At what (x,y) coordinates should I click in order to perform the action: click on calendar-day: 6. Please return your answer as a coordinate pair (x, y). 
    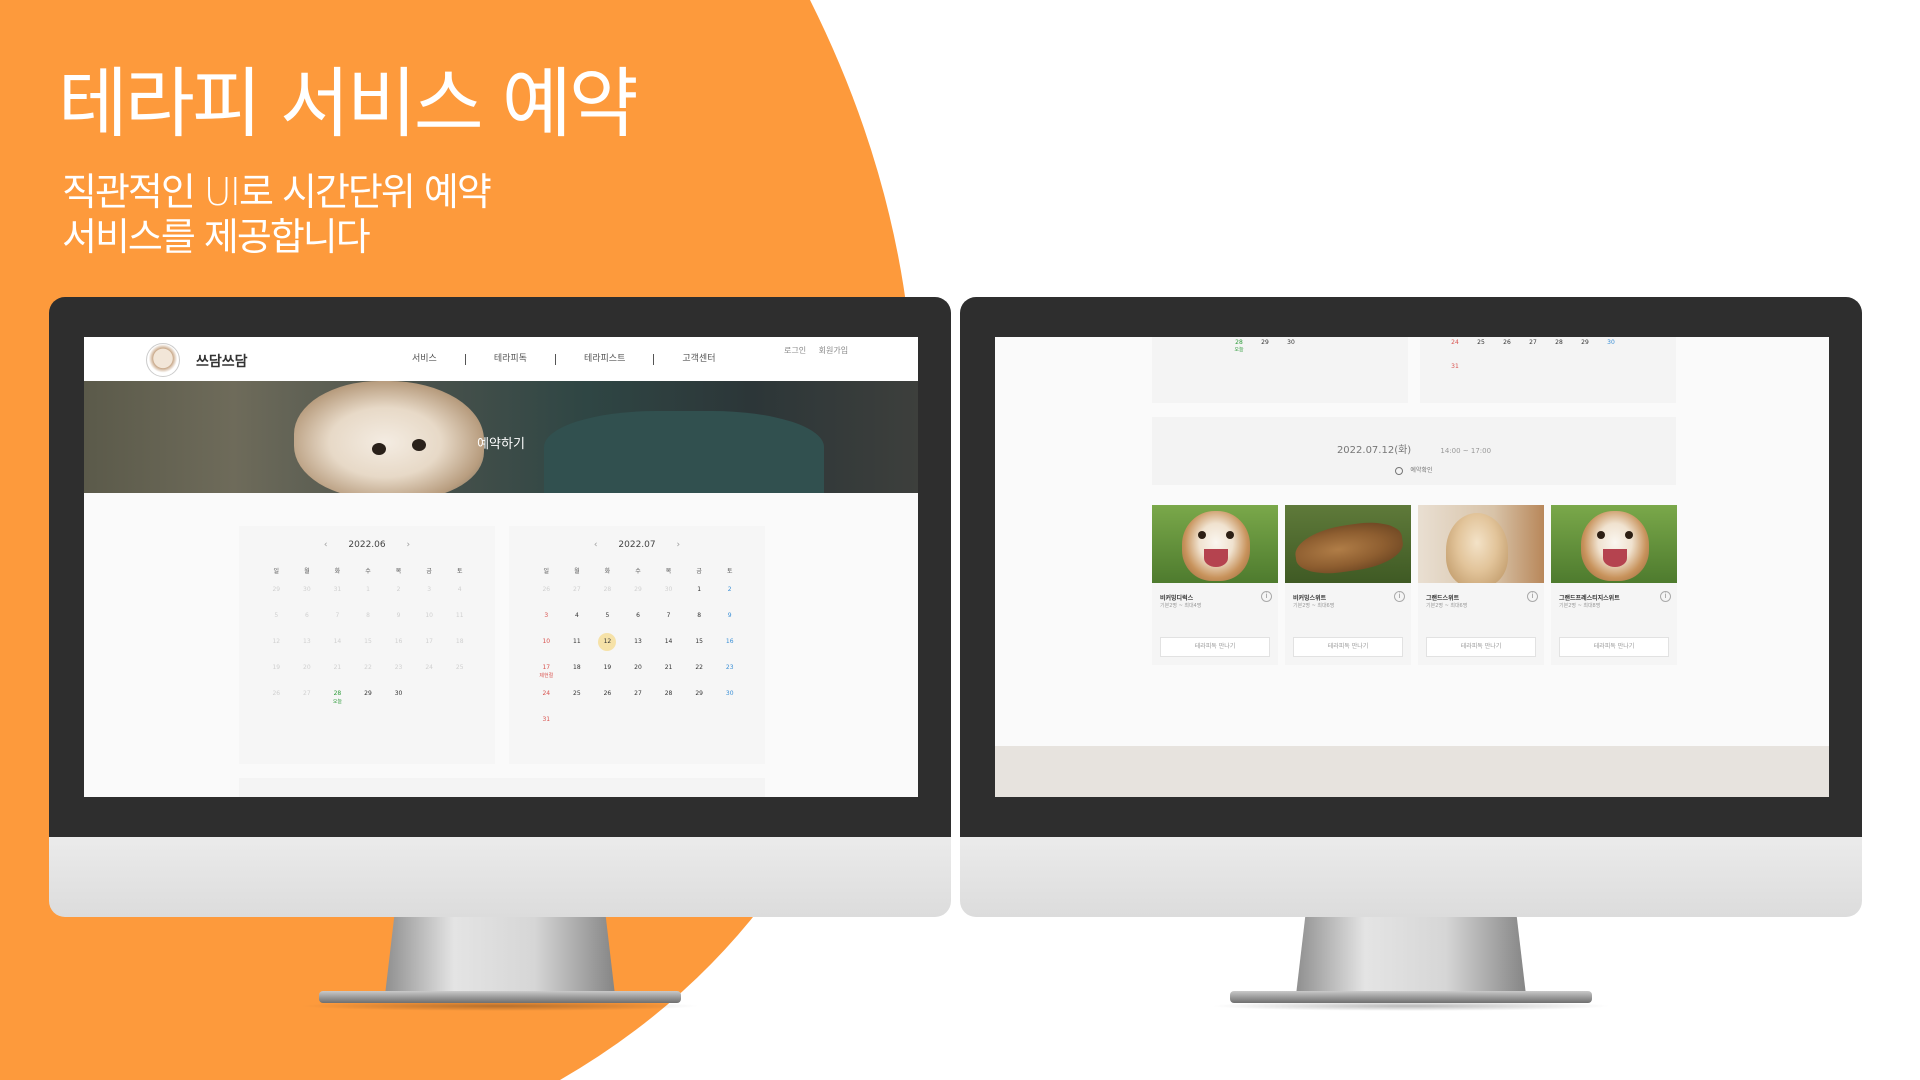
    Looking at the image, I should click on (638, 625).